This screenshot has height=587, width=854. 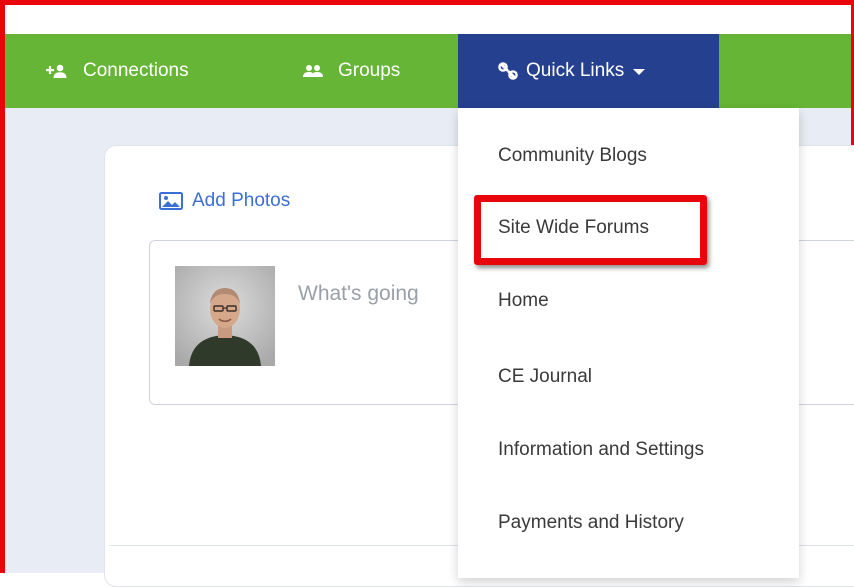 I want to click on nav-connections-label: Connections, so click(x=136, y=70).